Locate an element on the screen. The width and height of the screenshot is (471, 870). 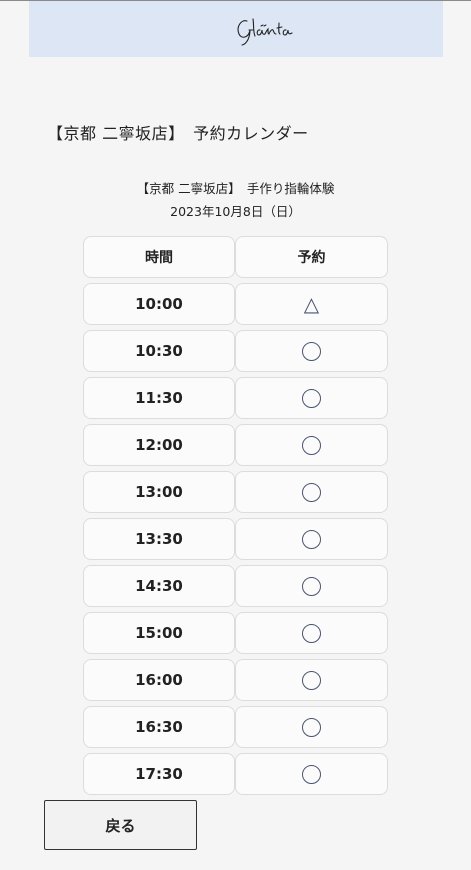
table-row: 13:30 is located at coordinates (235, 539).